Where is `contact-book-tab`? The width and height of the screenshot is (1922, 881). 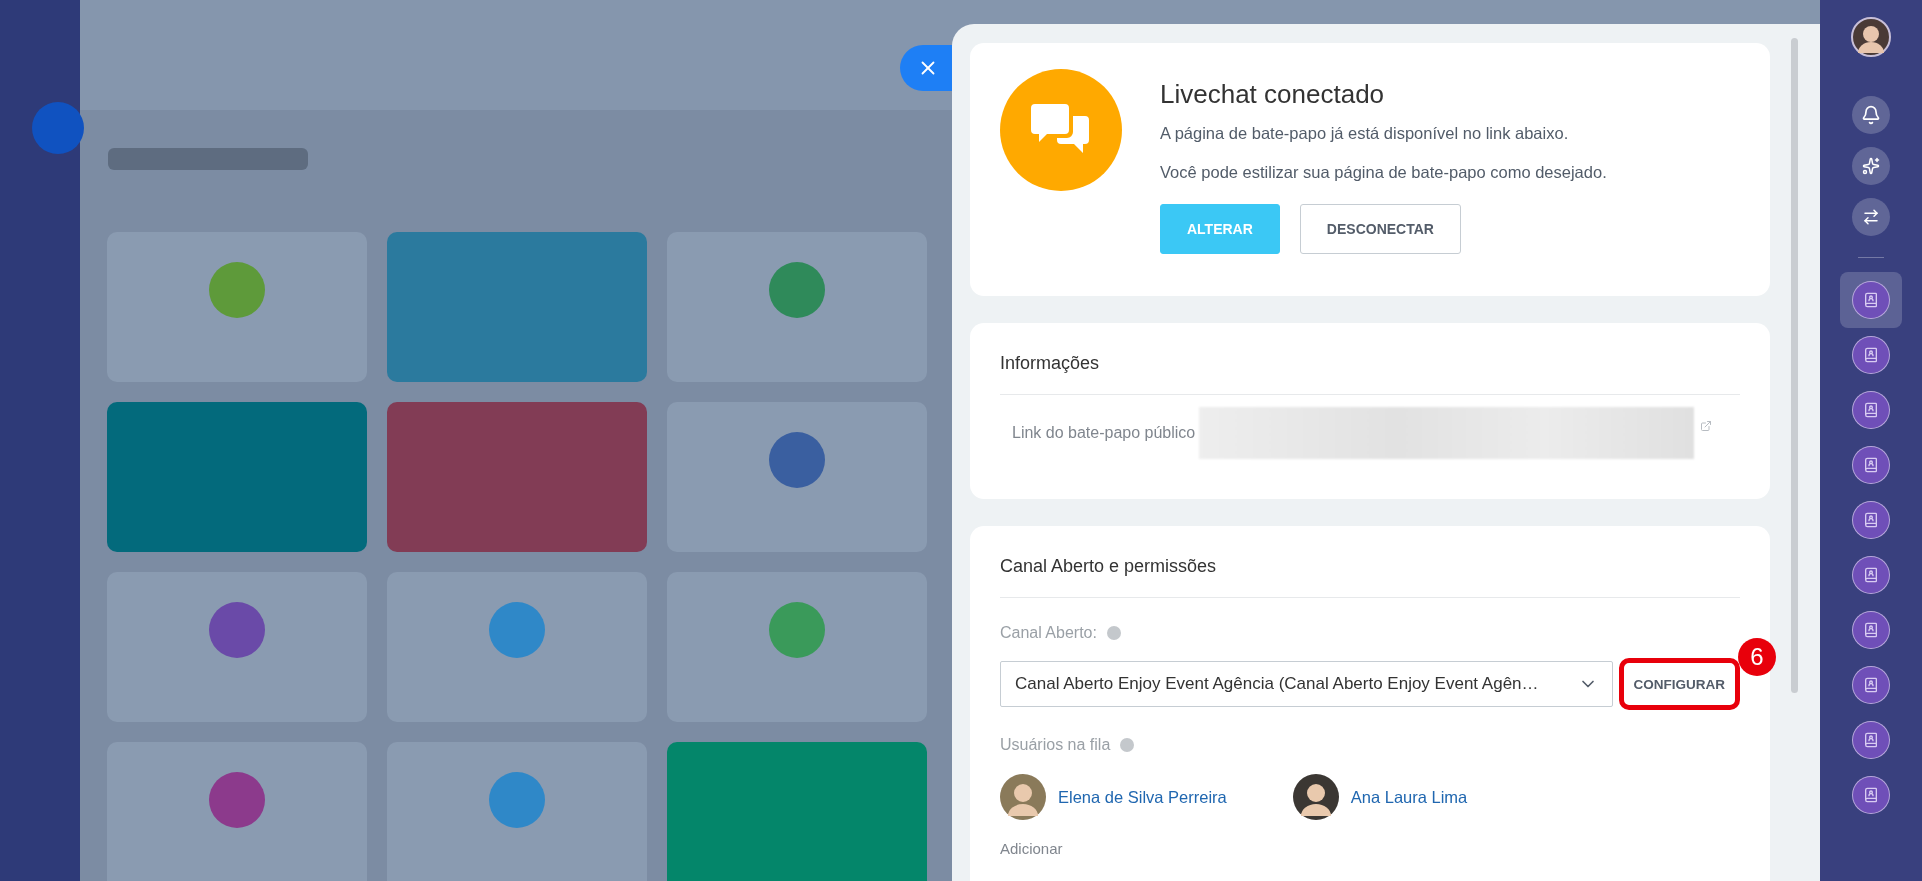 contact-book-tab is located at coordinates (1871, 300).